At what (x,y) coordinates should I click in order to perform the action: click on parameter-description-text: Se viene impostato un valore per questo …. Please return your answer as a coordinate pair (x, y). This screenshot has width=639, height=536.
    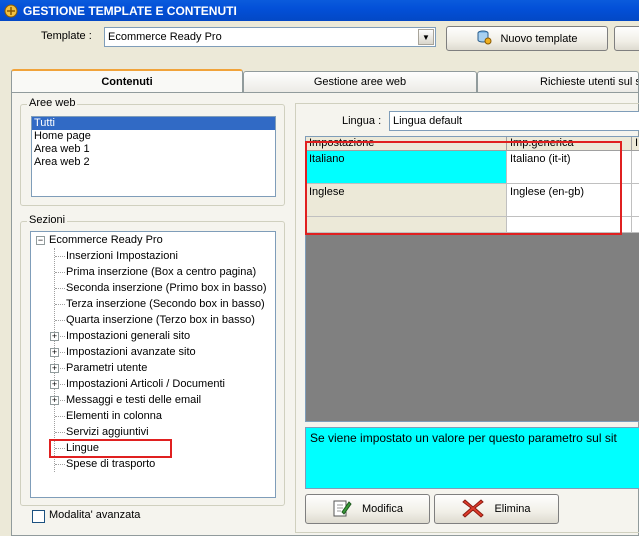
    Looking at the image, I should click on (463, 438).